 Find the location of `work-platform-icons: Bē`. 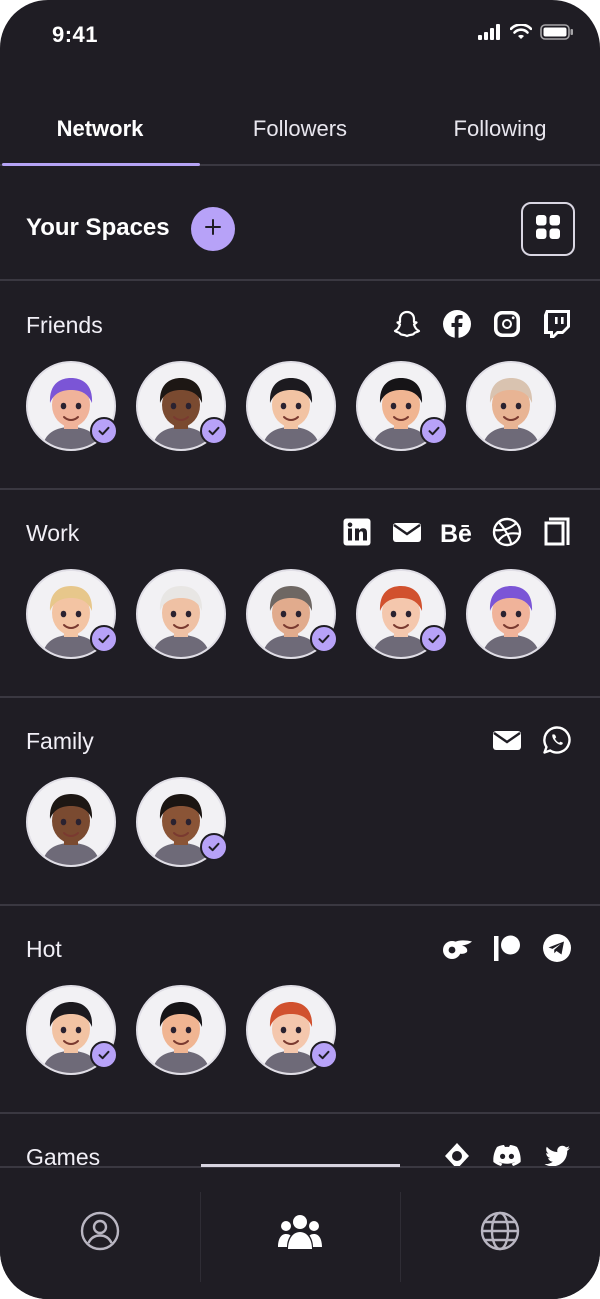

work-platform-icons: Bē is located at coordinates (457, 532).